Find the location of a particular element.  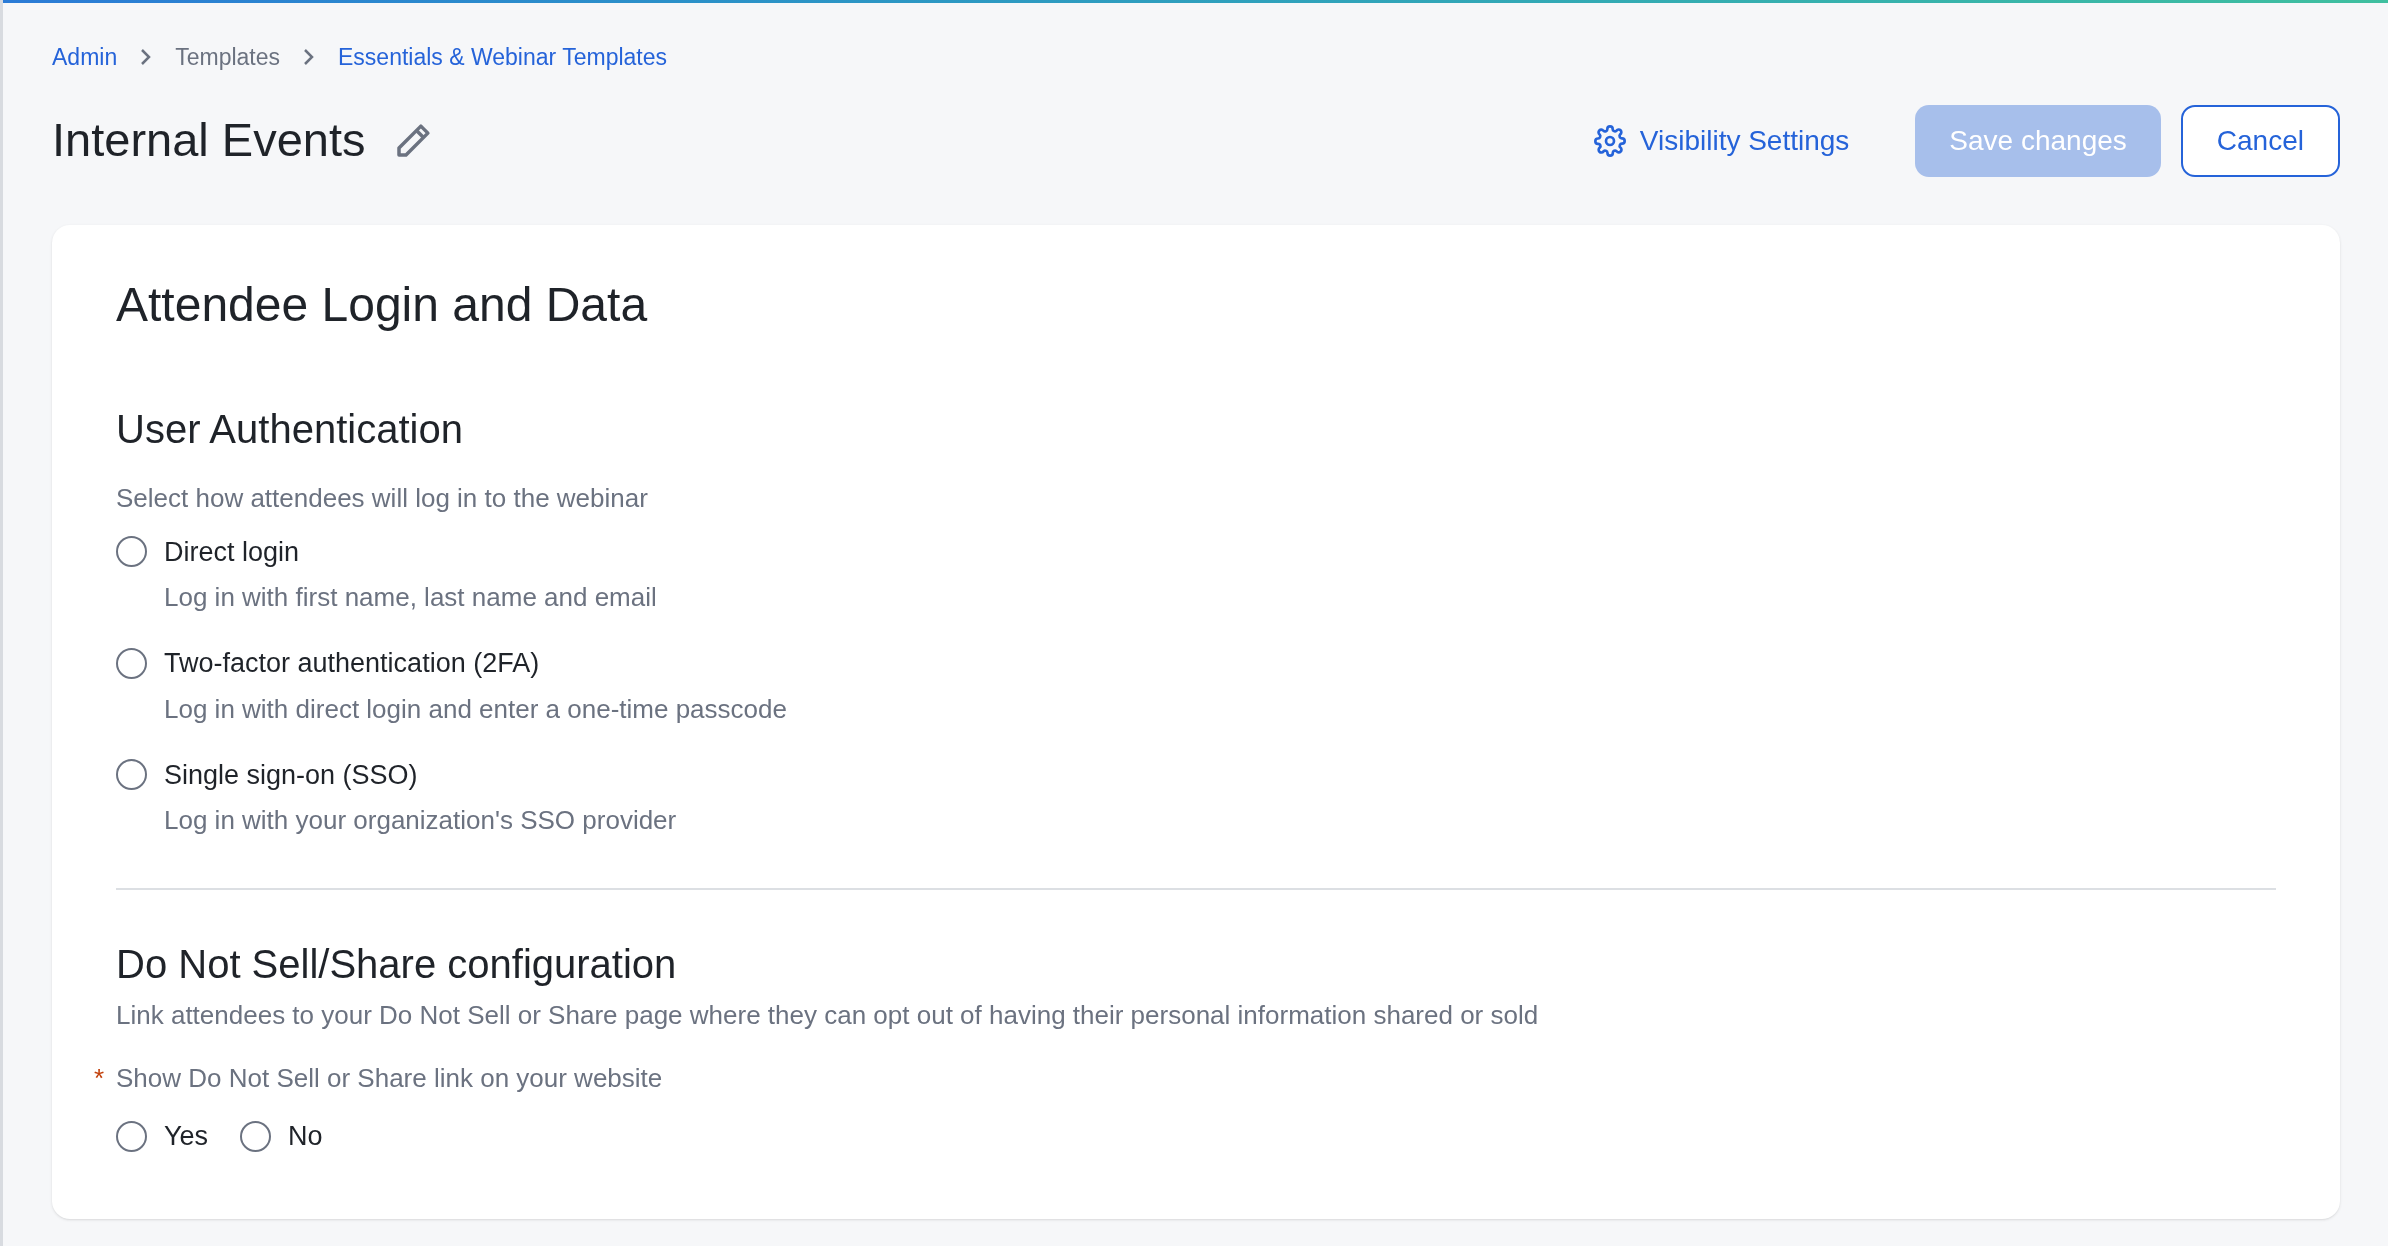

visibility-settings-label: Visibility Settings is located at coordinates (1744, 140).